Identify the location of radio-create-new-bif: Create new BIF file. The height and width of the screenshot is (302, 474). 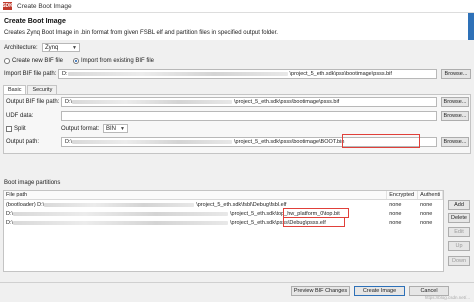
(33, 61).